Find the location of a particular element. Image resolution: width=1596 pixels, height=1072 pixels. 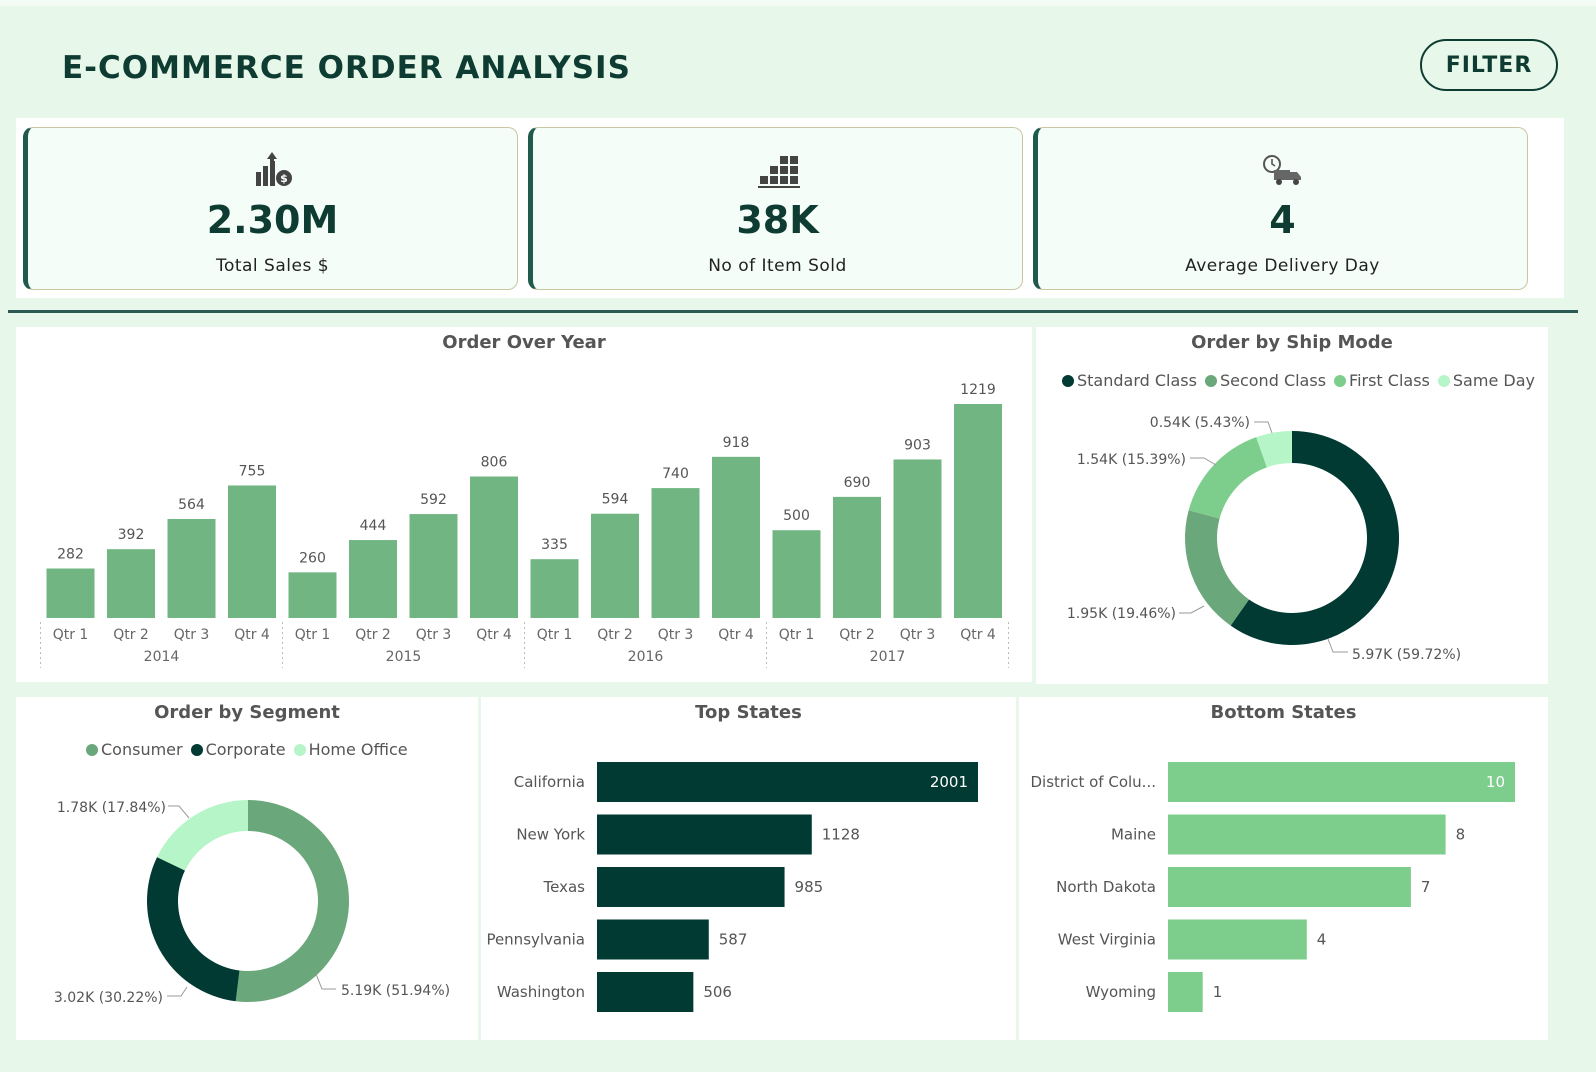

data-label: 10 is located at coordinates (1495, 782).